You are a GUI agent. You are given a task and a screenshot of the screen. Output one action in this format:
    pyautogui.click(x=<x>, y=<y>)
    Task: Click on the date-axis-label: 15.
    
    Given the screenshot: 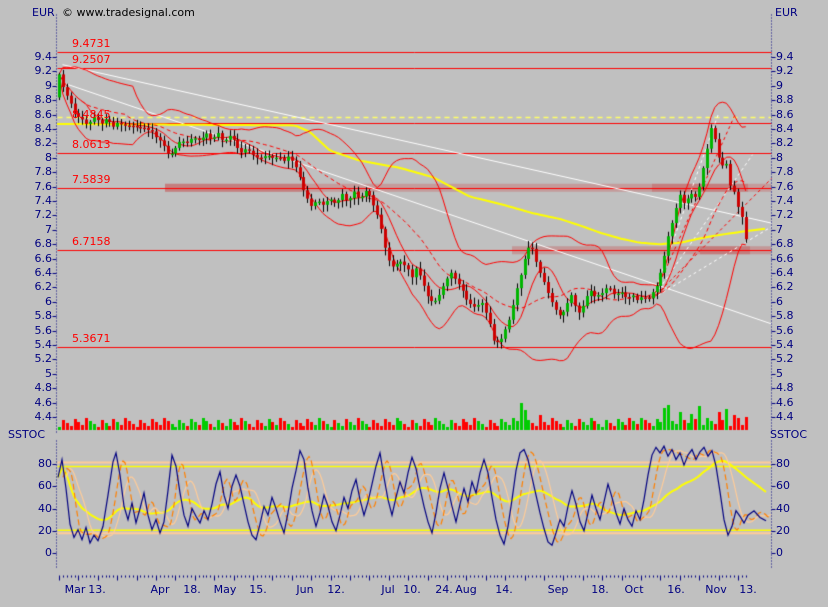 What is the action you would take?
    pyautogui.click(x=258, y=589)
    